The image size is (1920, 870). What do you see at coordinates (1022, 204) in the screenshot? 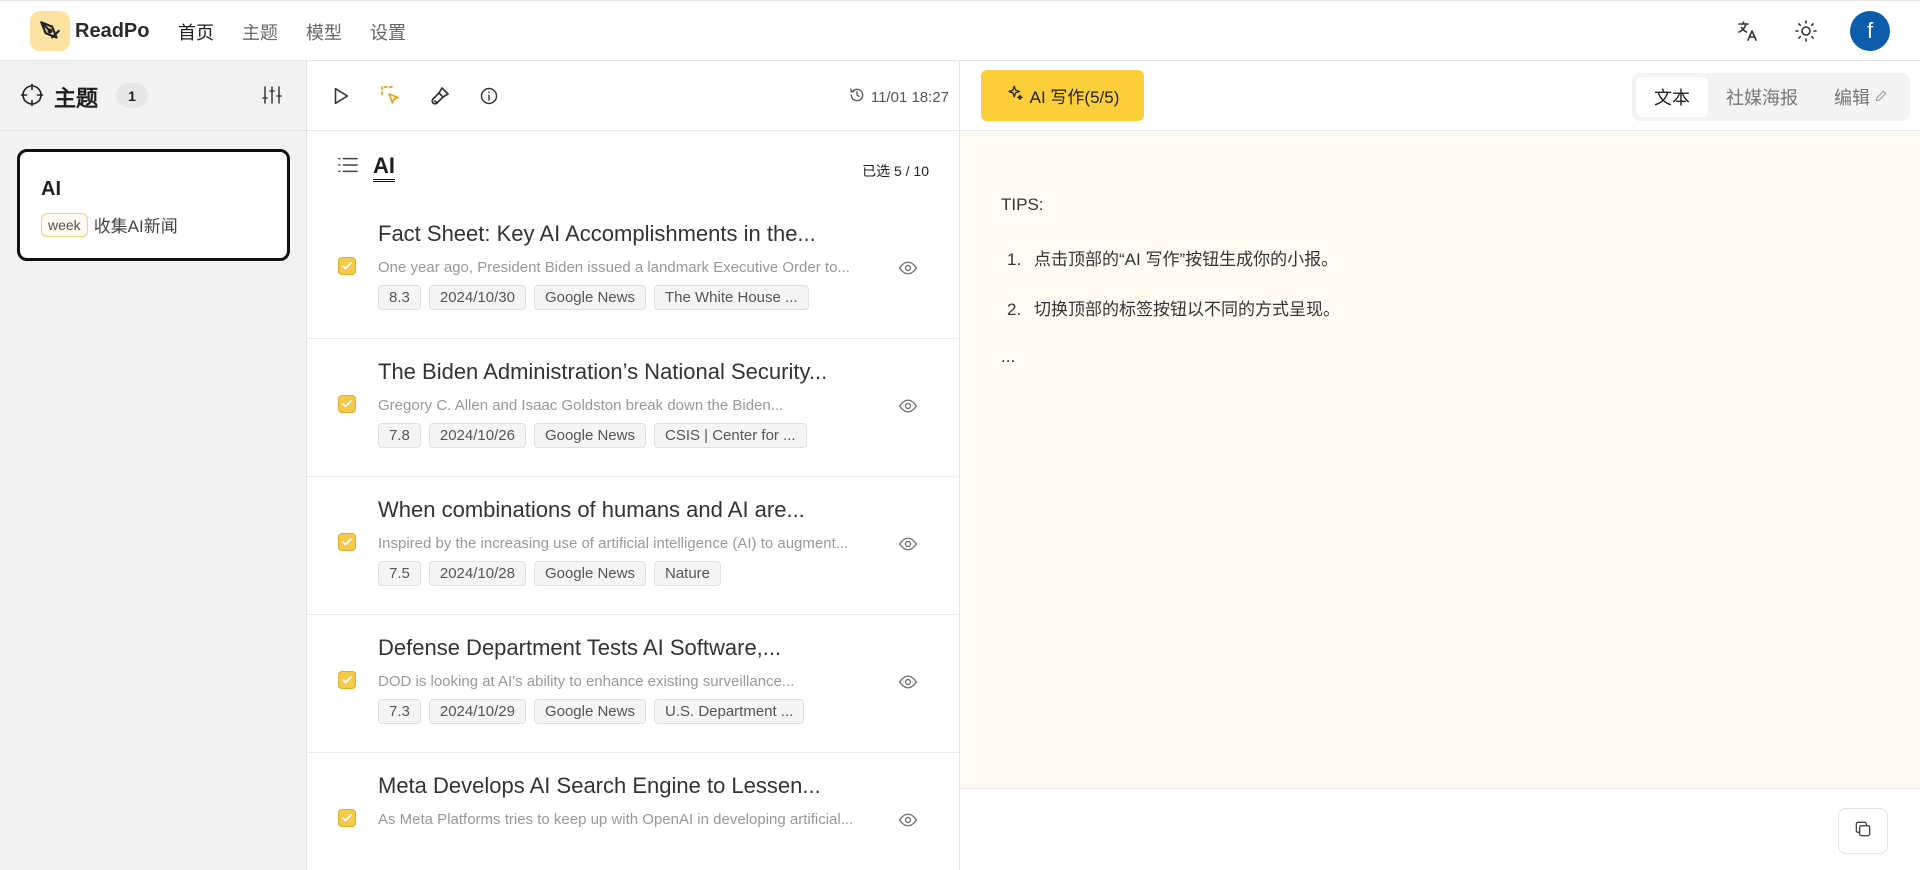
I see `tips-label: TIPS:` at bounding box center [1022, 204].